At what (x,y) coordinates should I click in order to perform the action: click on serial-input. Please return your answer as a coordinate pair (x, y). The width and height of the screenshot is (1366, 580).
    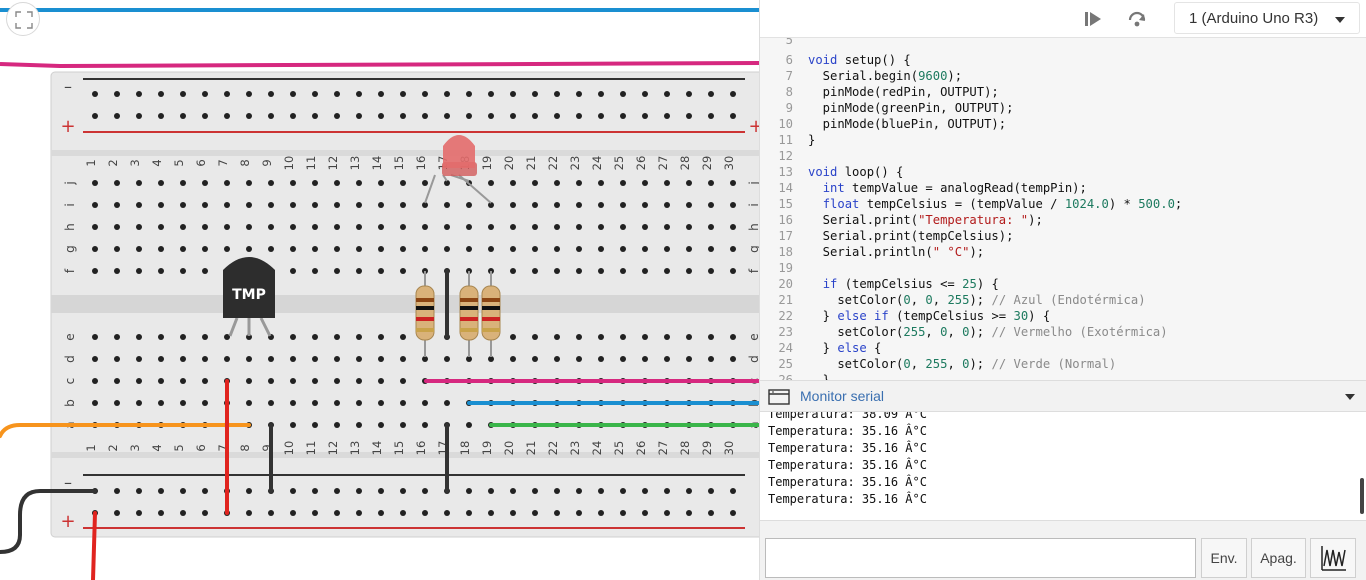
    Looking at the image, I should click on (980, 558).